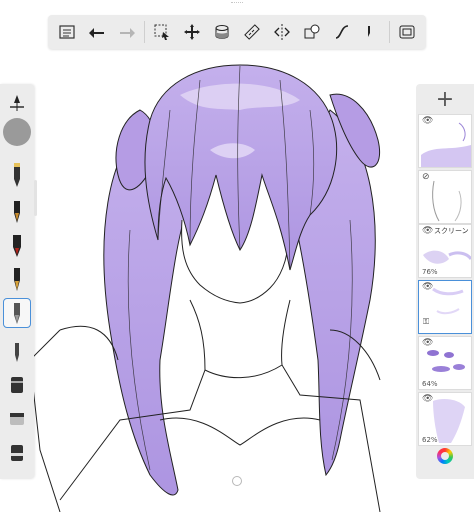  Describe the element at coordinates (67, 32) in the screenshot. I see `layers-list-icon` at that location.